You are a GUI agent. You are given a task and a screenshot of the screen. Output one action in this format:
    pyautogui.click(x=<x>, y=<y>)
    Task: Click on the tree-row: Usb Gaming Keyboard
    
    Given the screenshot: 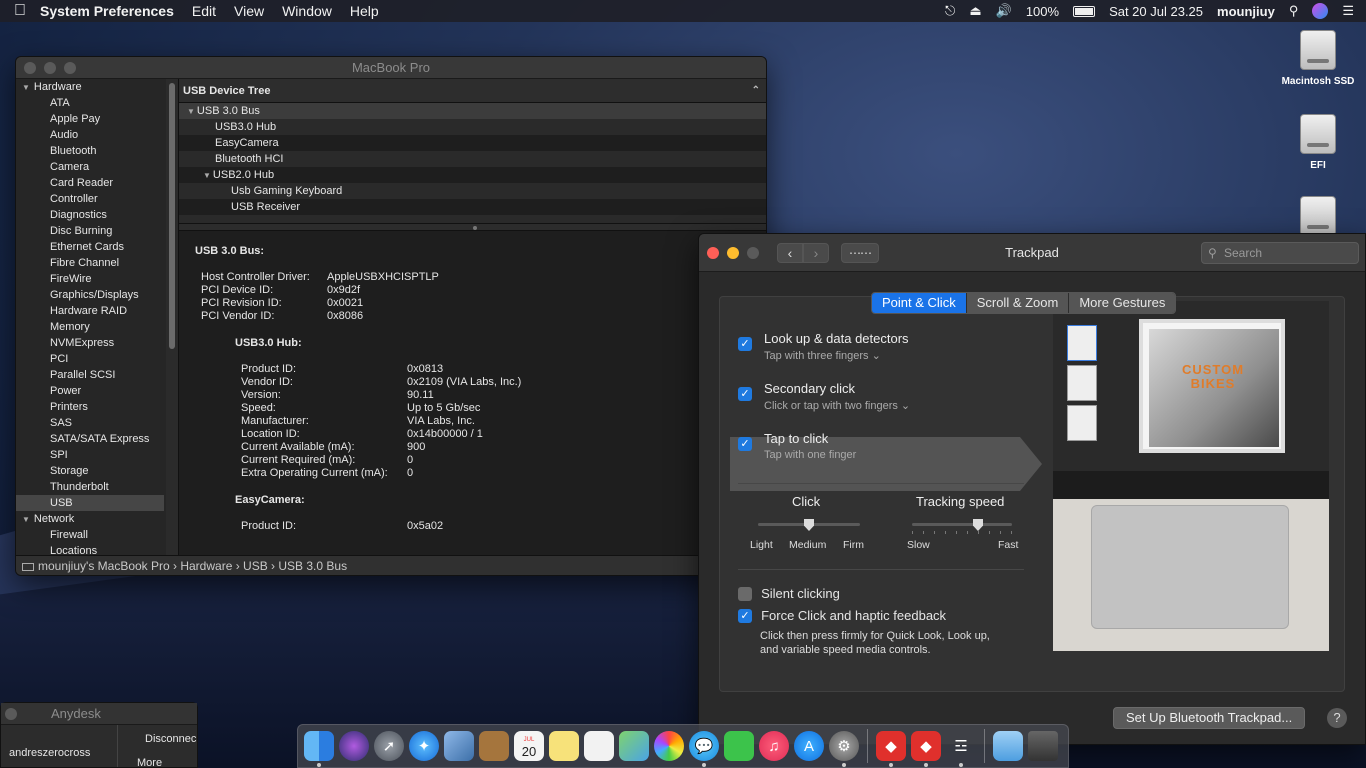 What is the action you would take?
    pyautogui.click(x=472, y=191)
    